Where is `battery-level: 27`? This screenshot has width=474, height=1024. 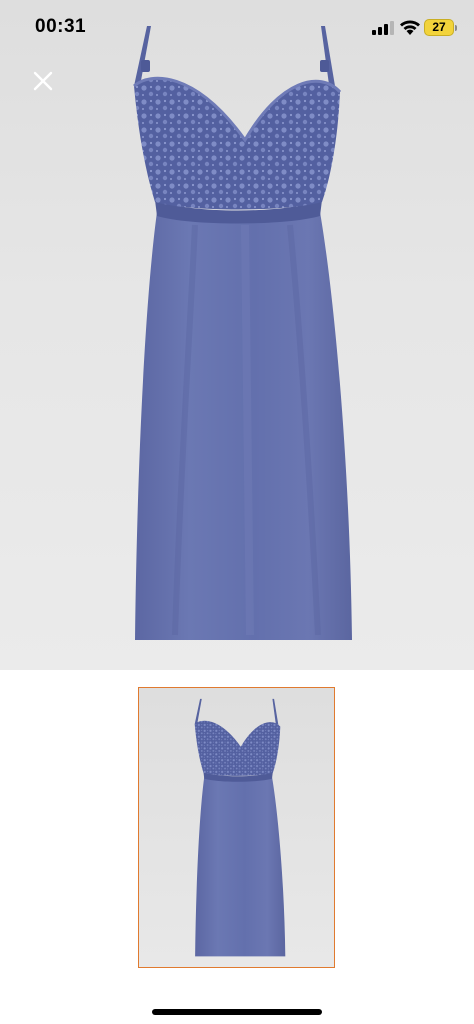
battery-level: 27 is located at coordinates (439, 27).